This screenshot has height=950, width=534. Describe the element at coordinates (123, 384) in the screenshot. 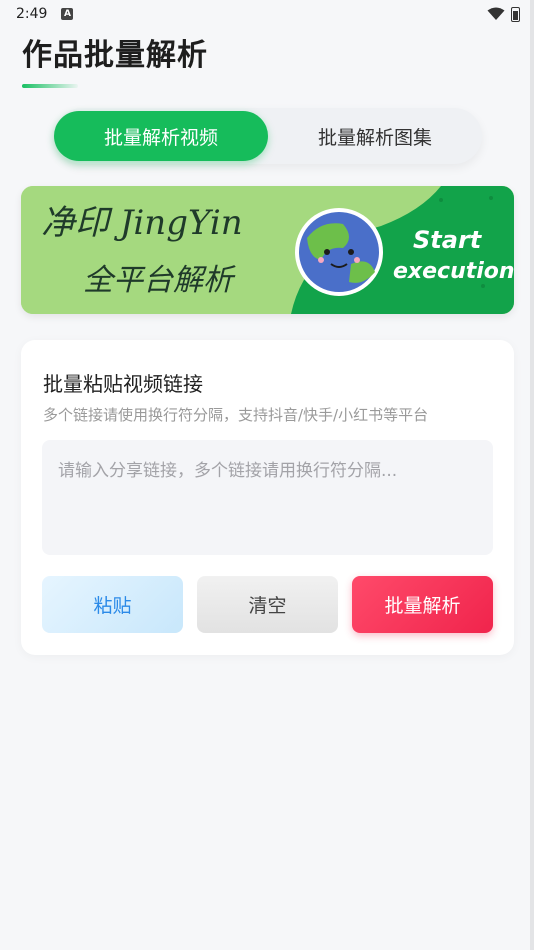

I see `card-title: 批量粘贴视频链接` at that location.